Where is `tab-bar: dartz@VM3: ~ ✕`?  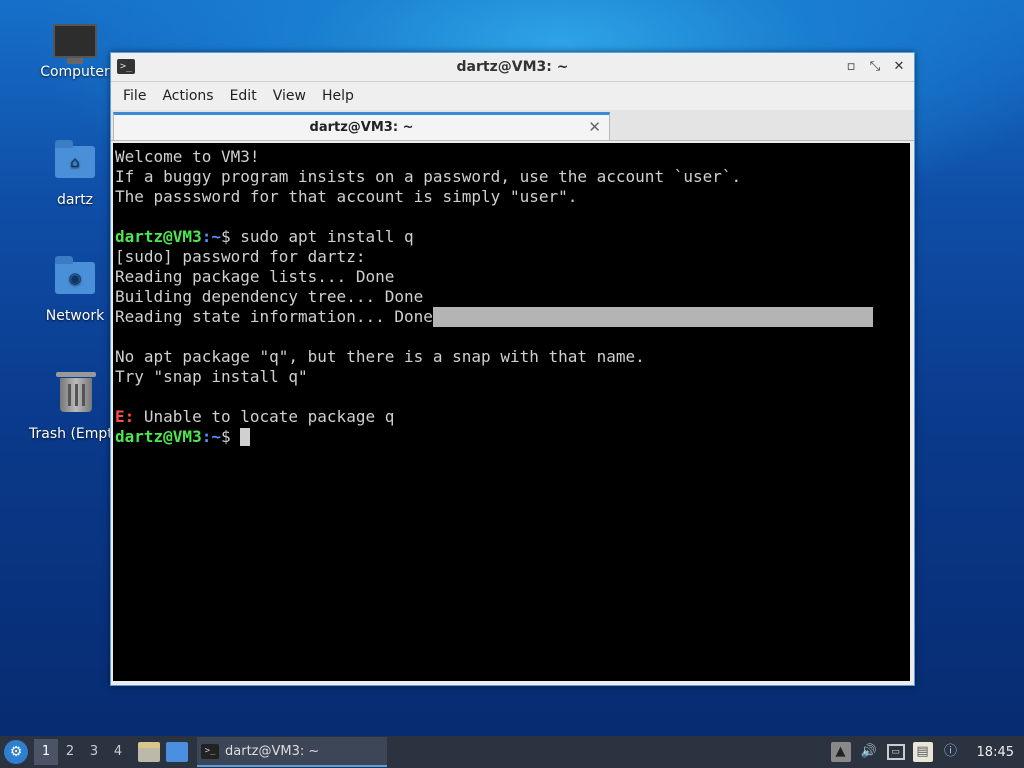 tab-bar: dartz@VM3: ~ ✕ is located at coordinates (512, 125).